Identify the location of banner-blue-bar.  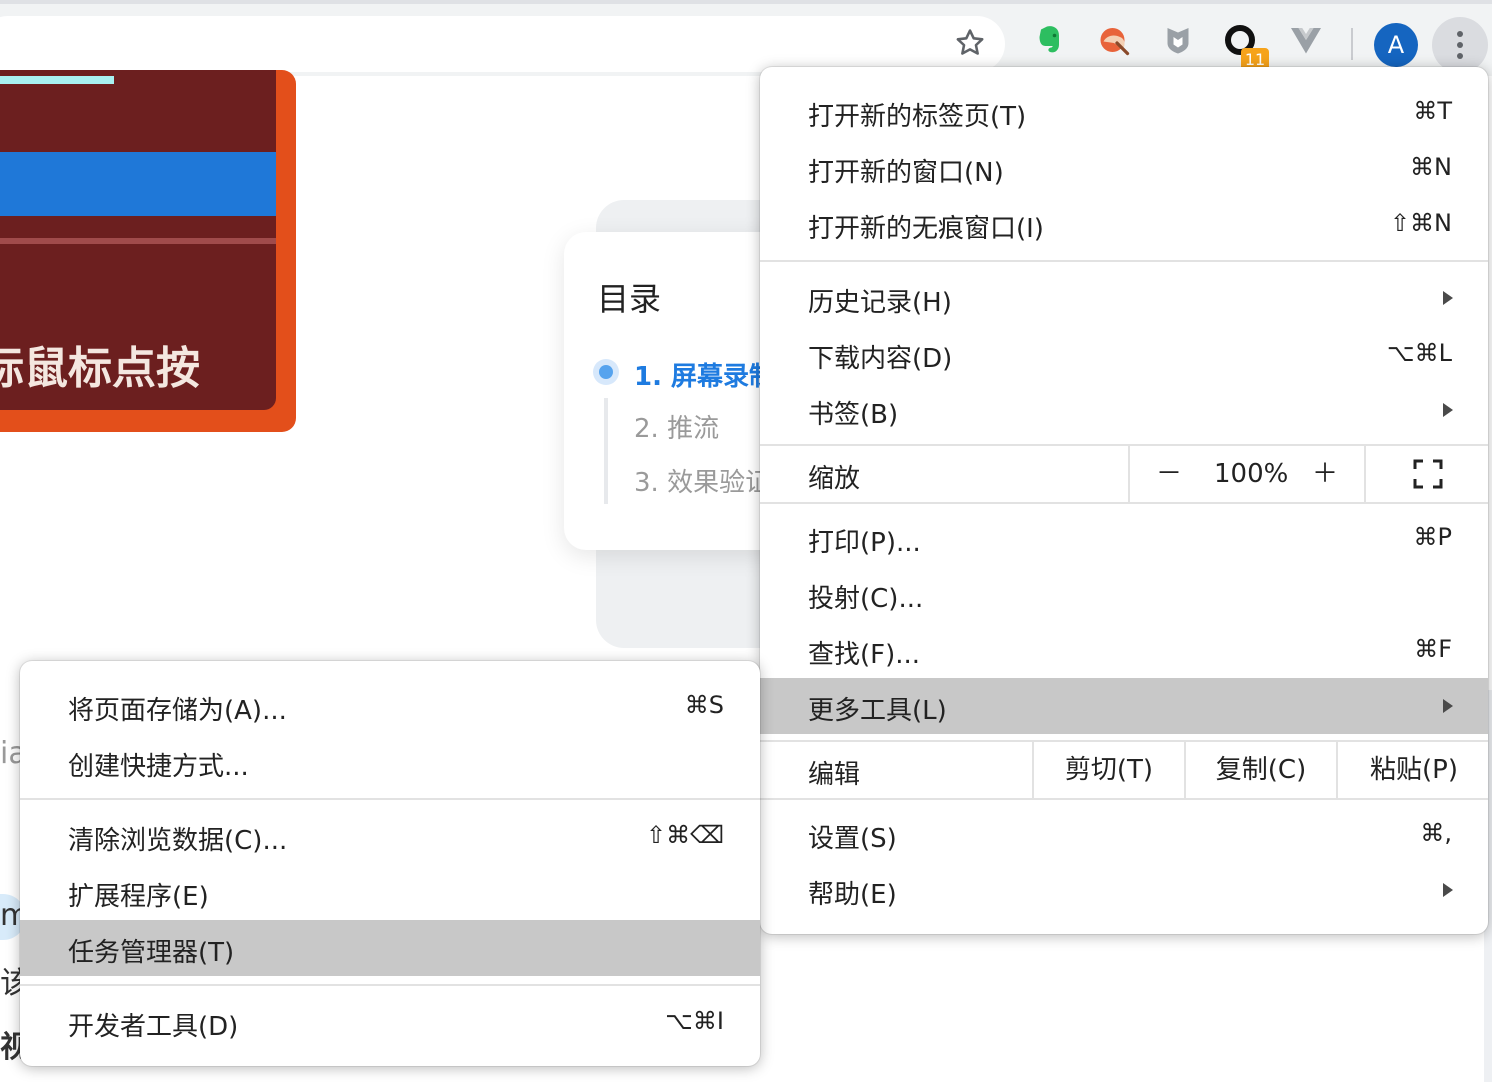
(138, 184).